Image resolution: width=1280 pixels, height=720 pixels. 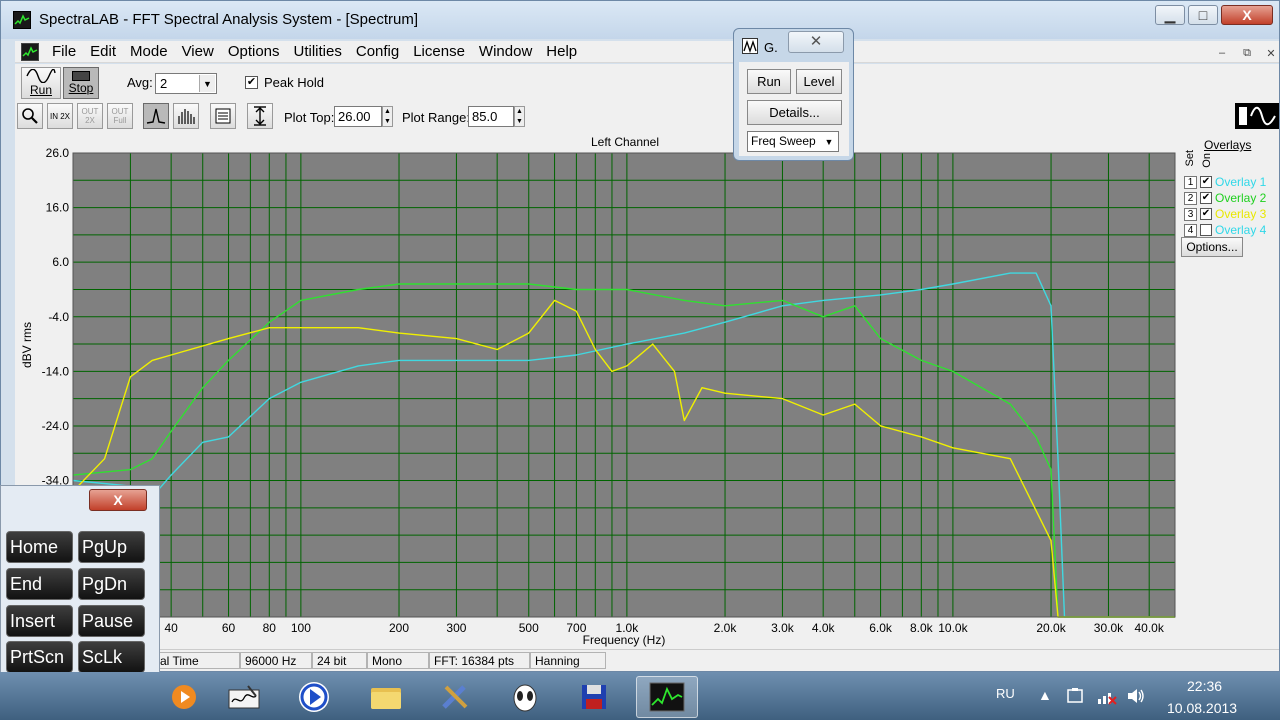 I want to click on menu-file: File, so click(x=64, y=51).